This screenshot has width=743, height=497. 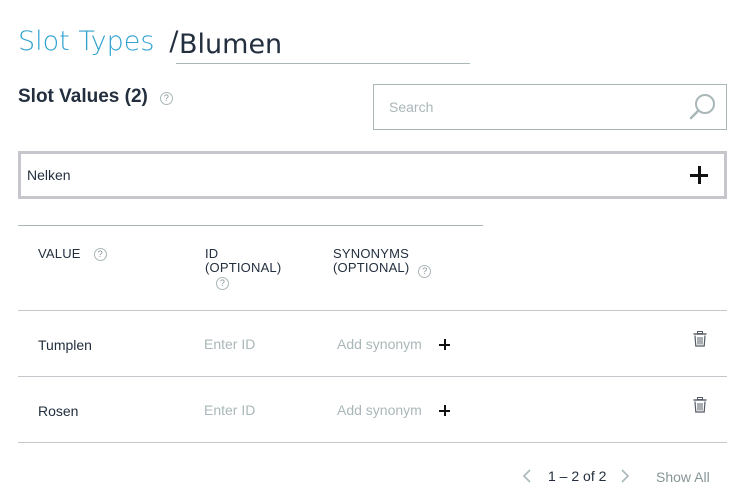 I want to click on slot-values-title: Slot Values (2), so click(x=83, y=96).